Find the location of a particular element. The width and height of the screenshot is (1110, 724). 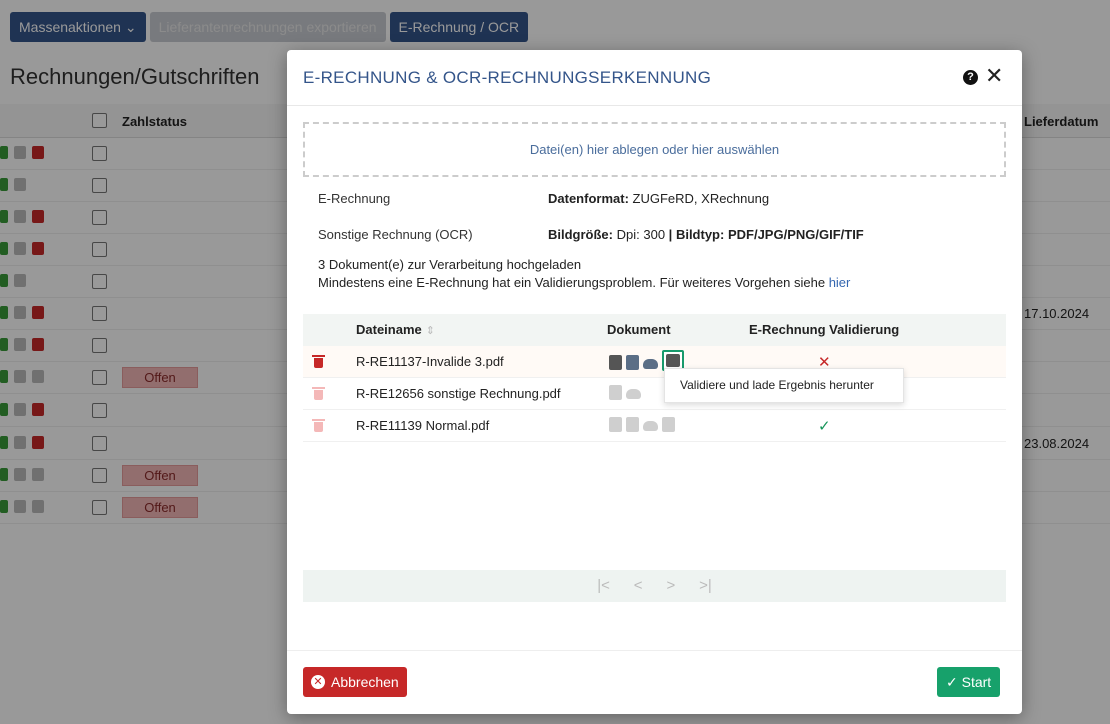

validation-help-link: hier is located at coordinates (840, 282).